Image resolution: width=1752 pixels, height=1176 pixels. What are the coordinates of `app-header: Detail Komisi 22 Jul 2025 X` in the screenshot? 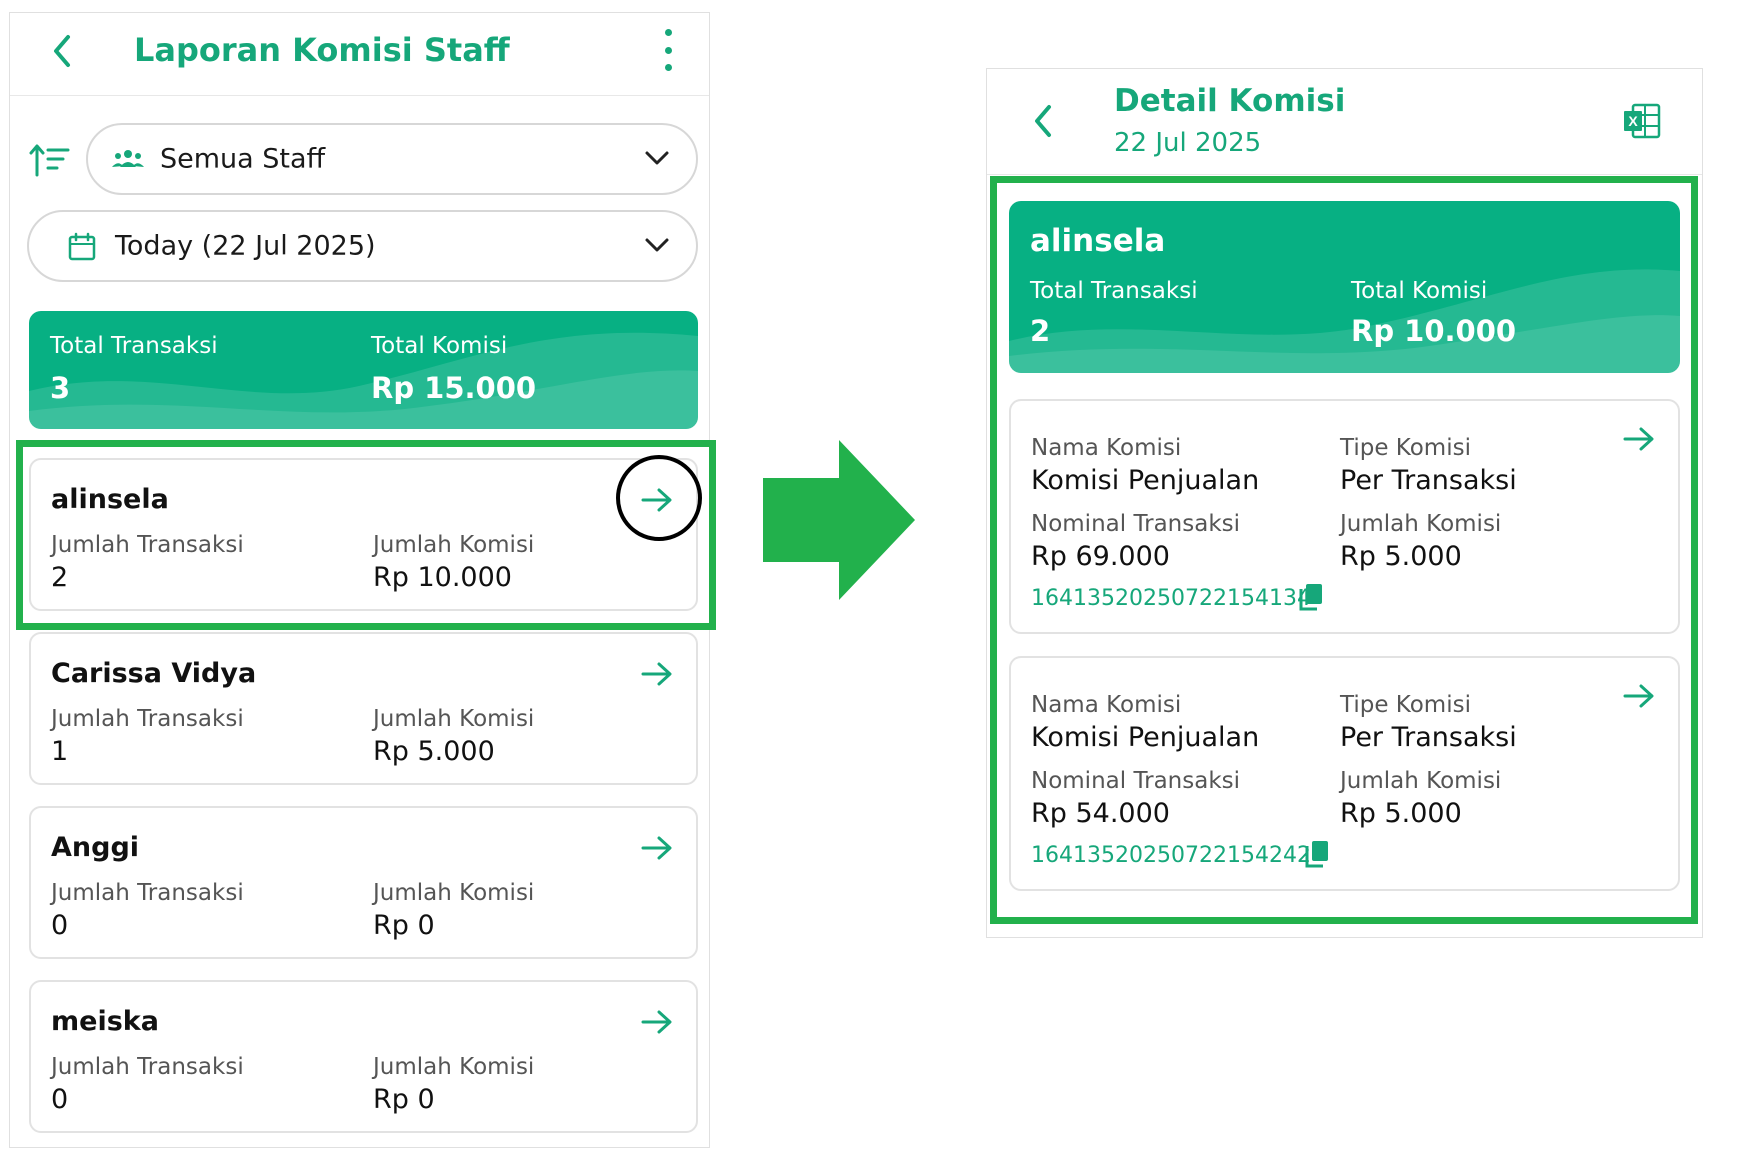 It's located at (1344, 122).